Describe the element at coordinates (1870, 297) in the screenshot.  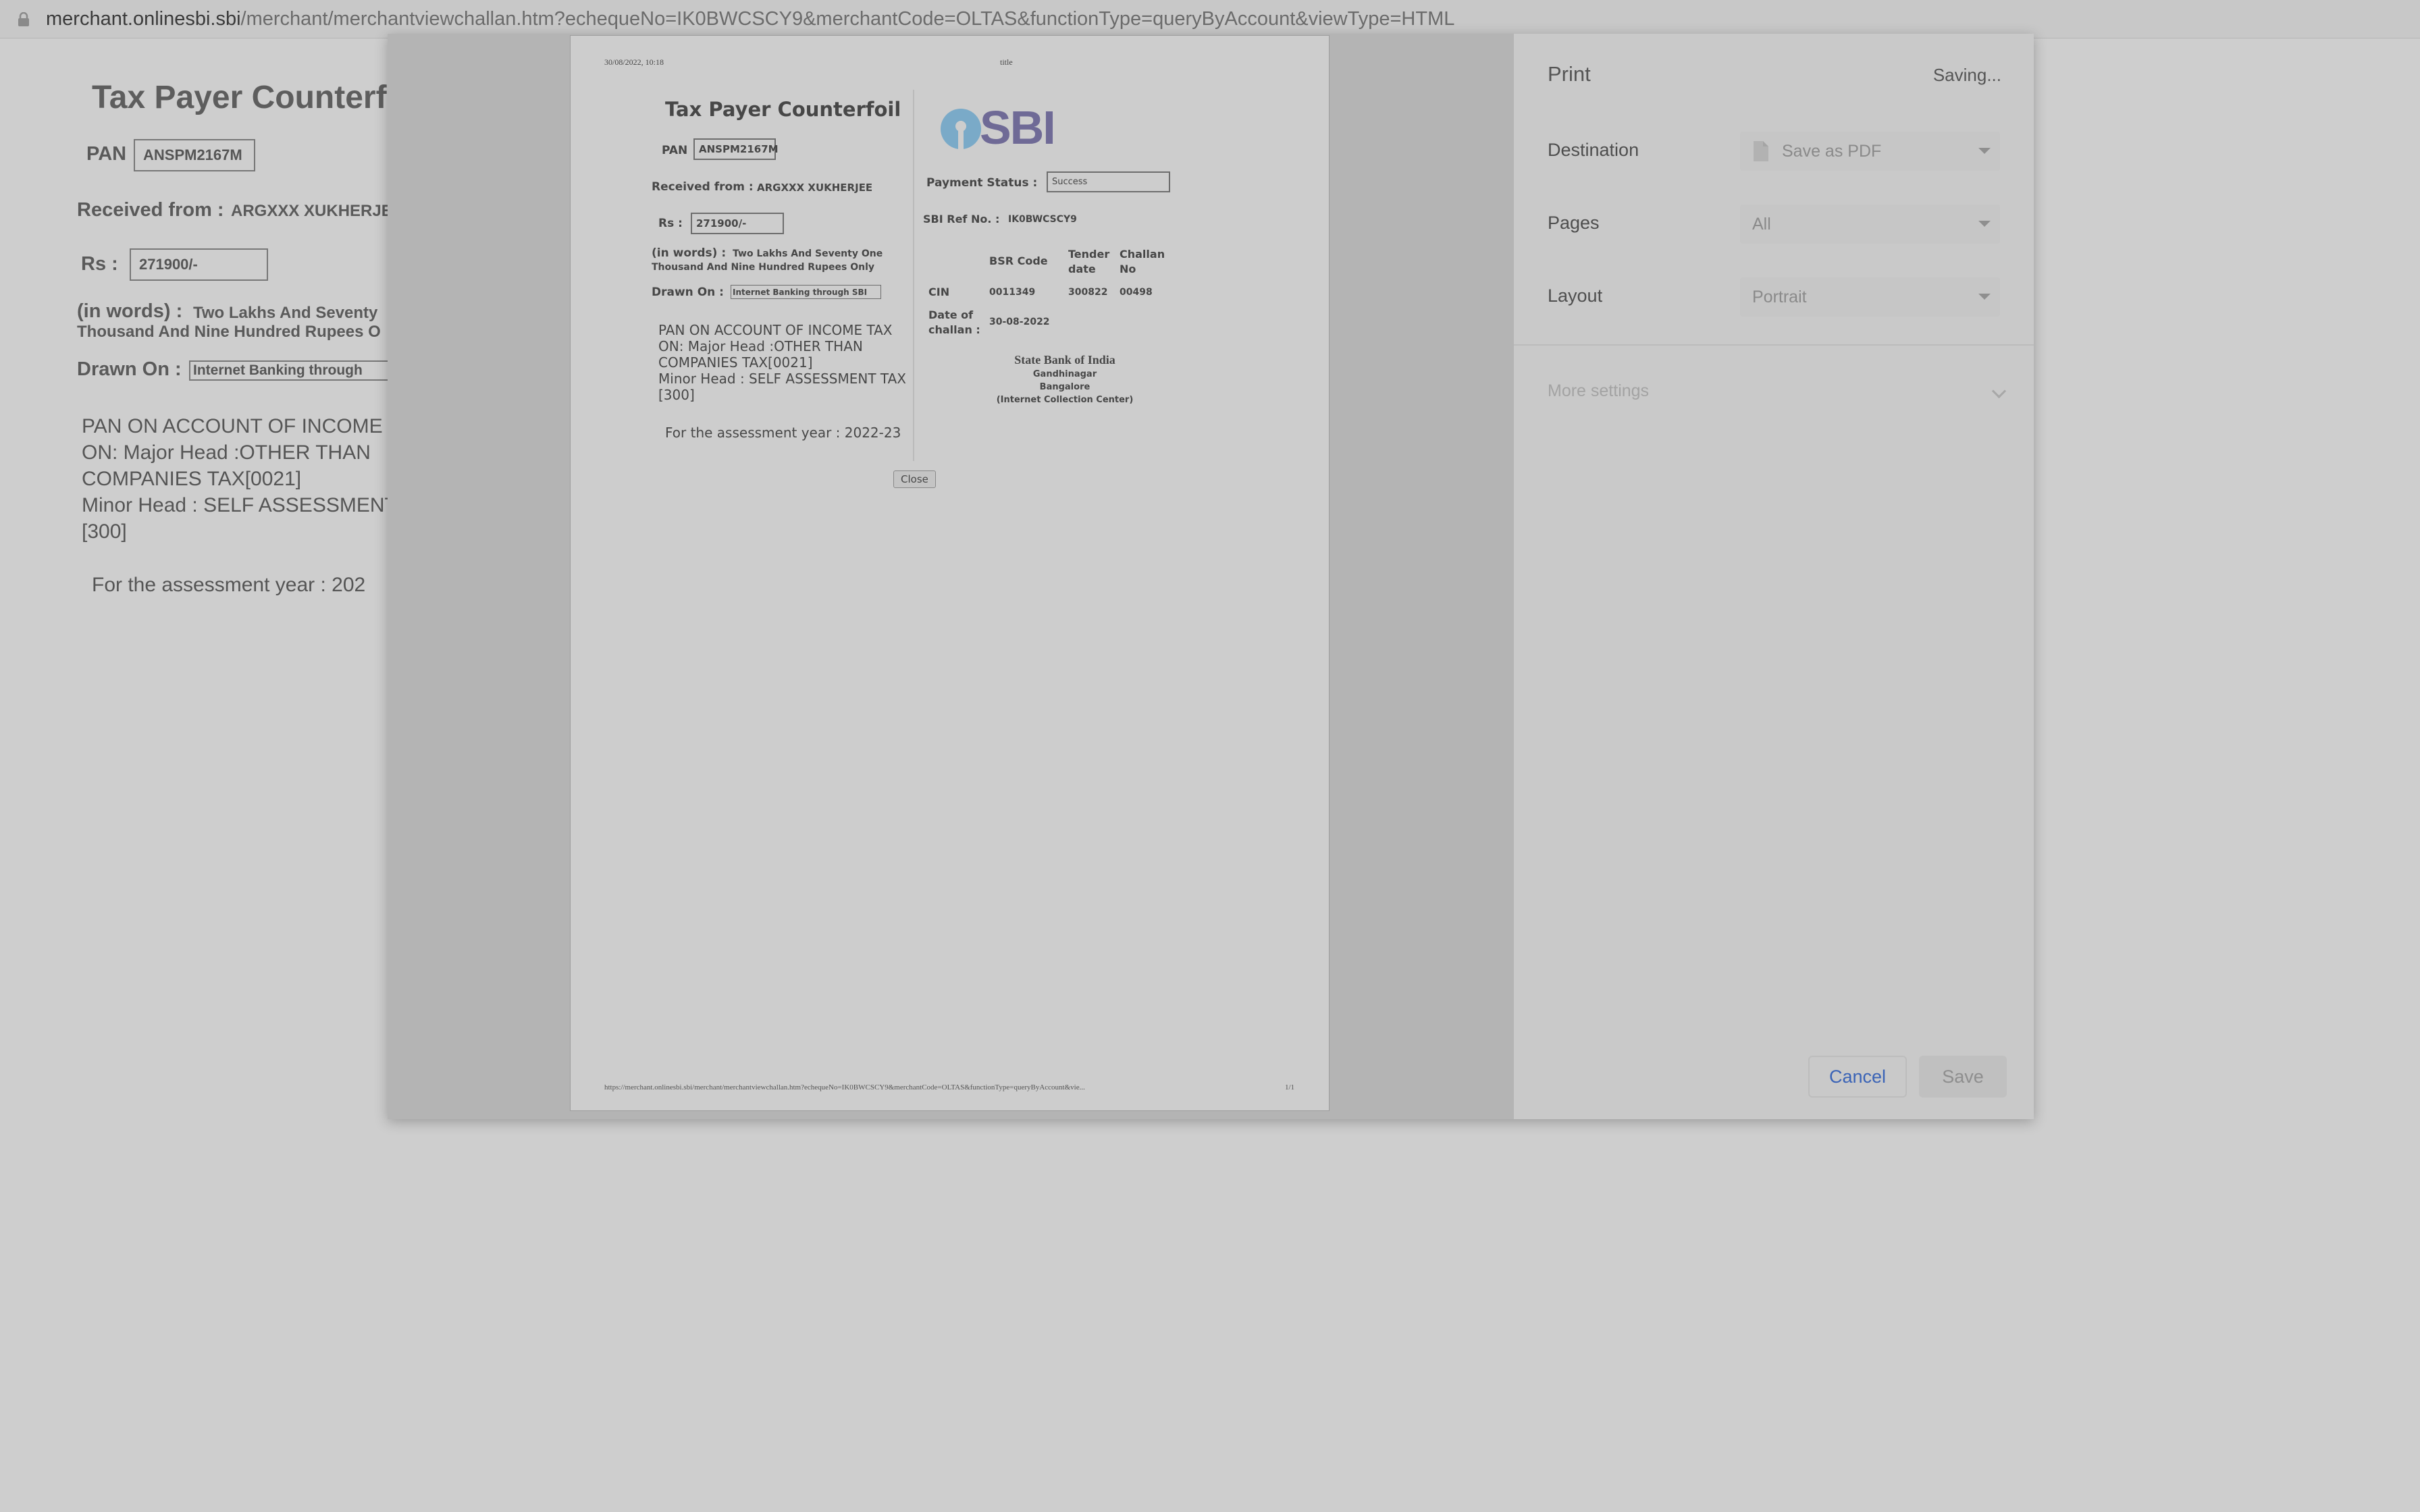
I see `layout-select: Portrait` at that location.